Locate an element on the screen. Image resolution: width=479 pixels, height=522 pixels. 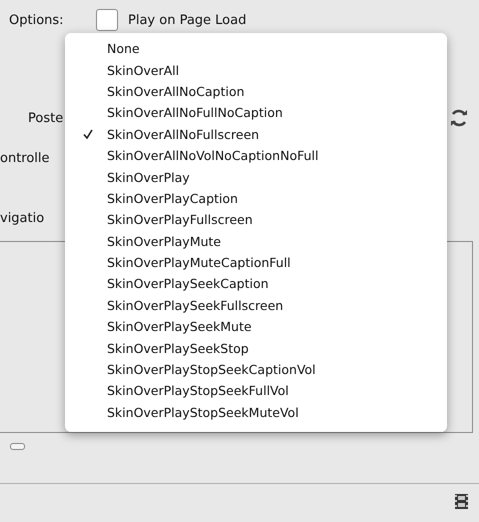
poster-label: Poste is located at coordinates (45, 118).